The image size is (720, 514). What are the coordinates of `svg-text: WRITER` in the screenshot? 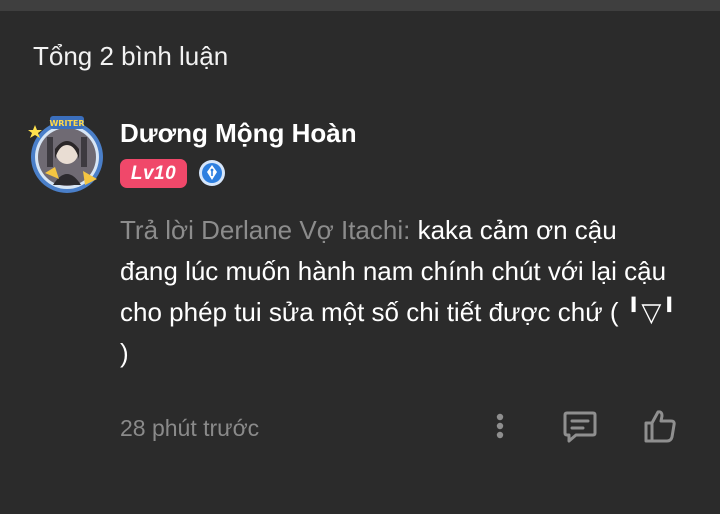 It's located at (66, 123).